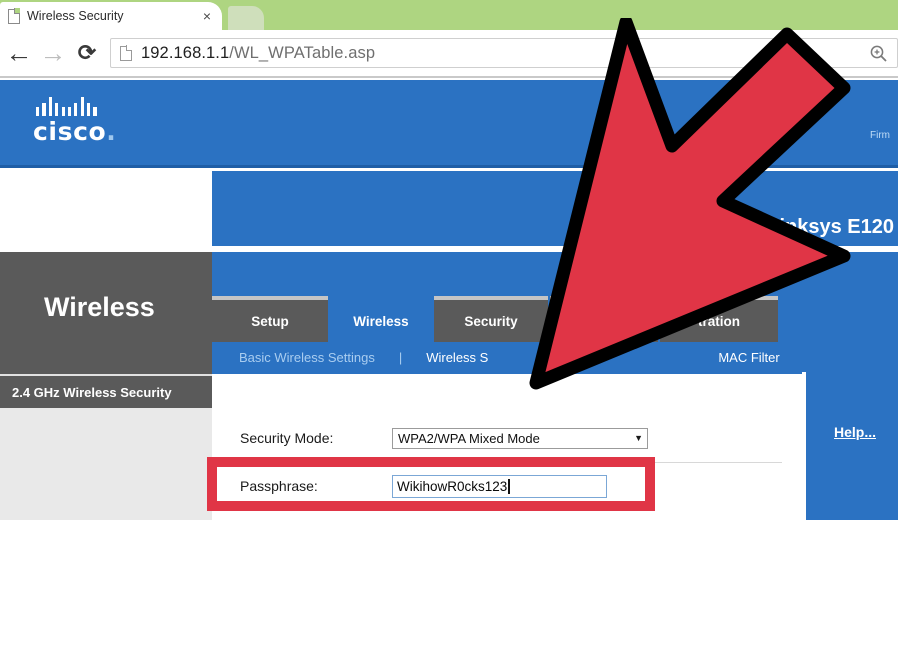 The height and width of the screenshot is (648, 898). What do you see at coordinates (207, 16) in the screenshot?
I see `close-icon: ×` at bounding box center [207, 16].